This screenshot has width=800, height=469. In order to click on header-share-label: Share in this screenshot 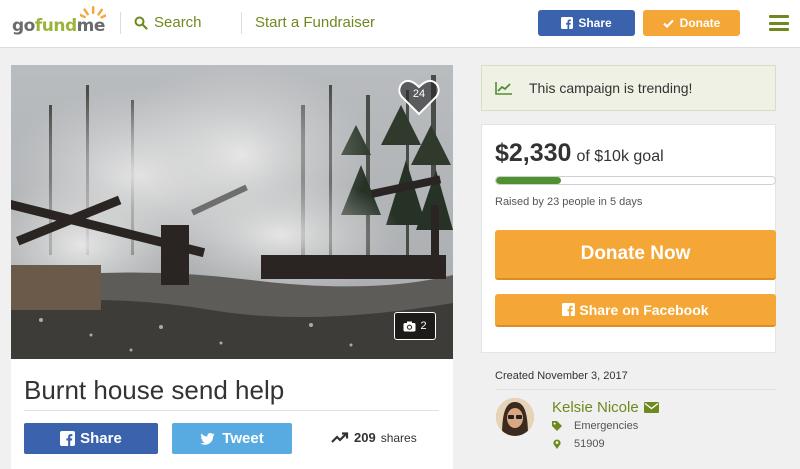, I will do `click(595, 23)`.